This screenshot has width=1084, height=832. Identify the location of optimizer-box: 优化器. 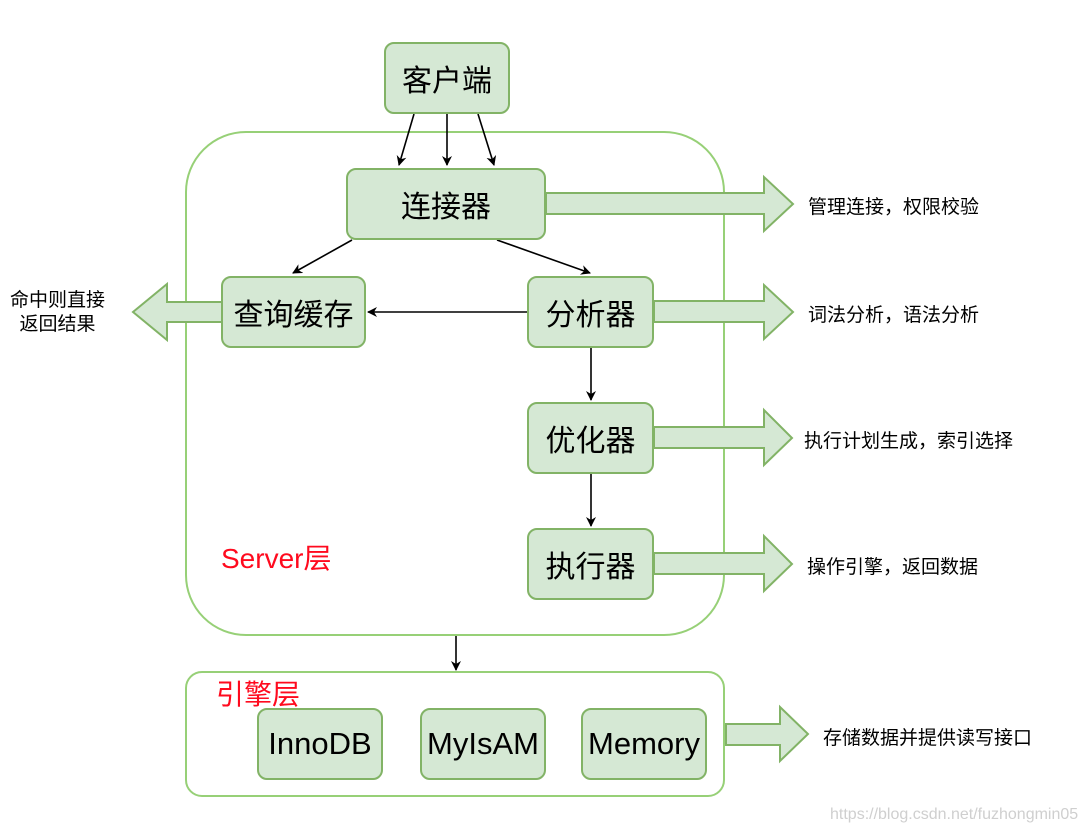
(590, 438).